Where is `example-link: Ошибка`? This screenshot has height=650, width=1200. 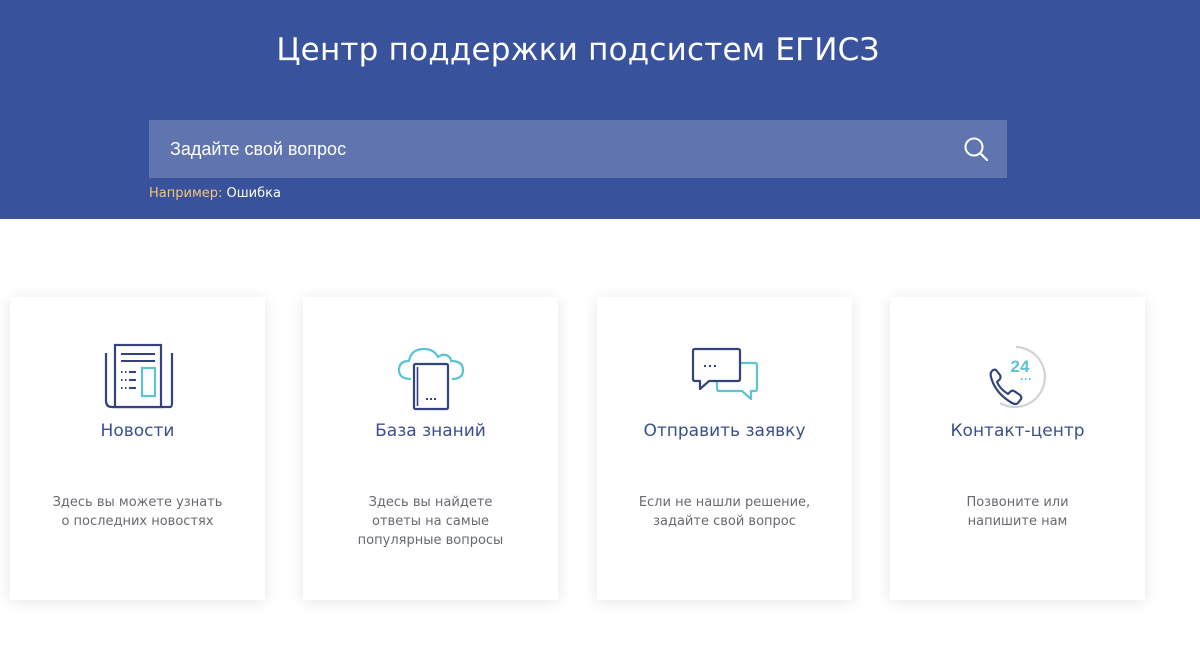 example-link: Ошибка is located at coordinates (254, 193).